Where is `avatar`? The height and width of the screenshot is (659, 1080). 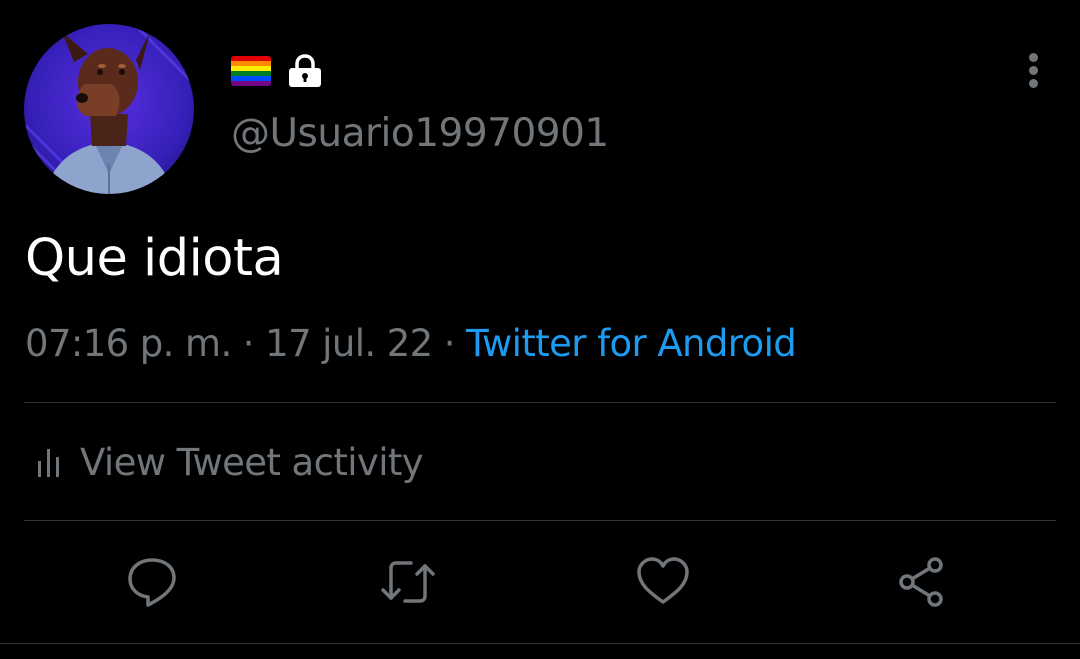 avatar is located at coordinates (109, 109).